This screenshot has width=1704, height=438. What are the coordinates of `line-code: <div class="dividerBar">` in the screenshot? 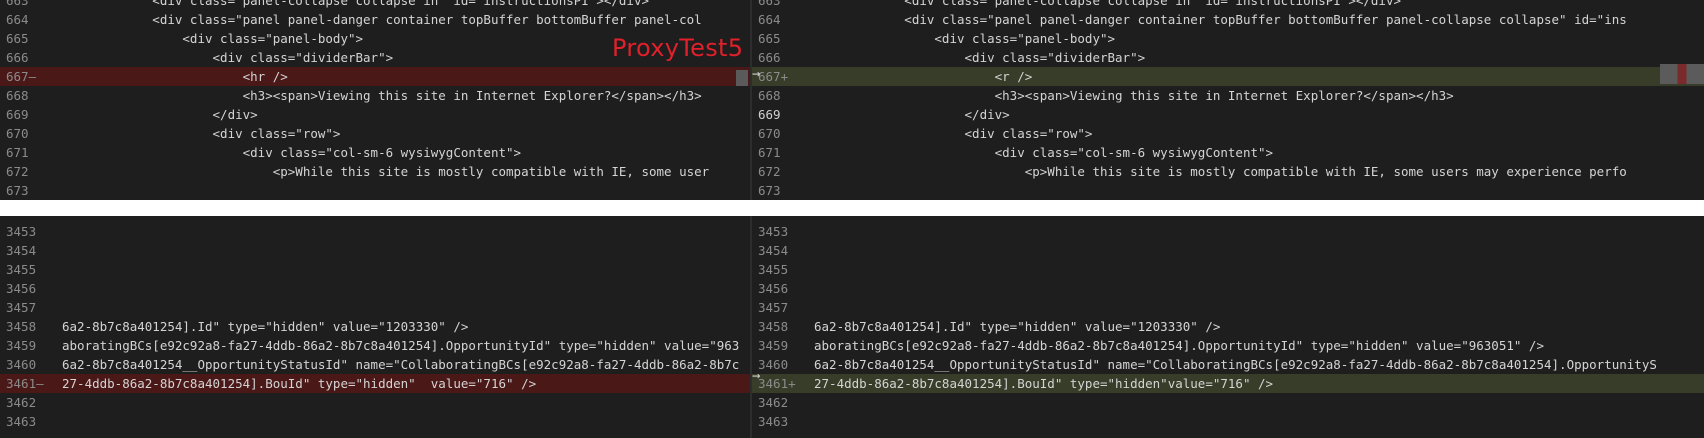 It's located at (1259, 57).